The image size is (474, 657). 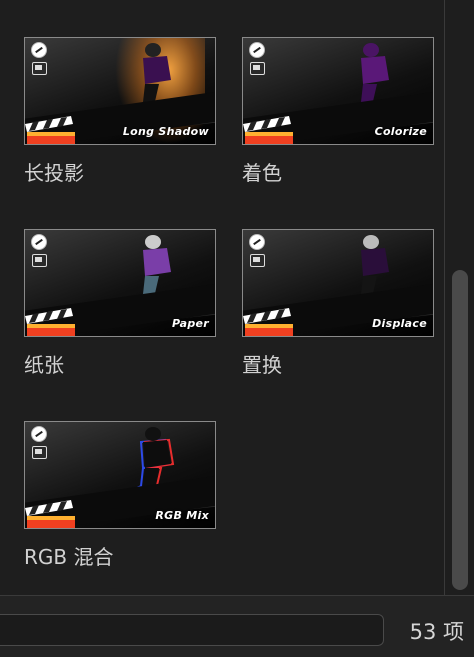 What do you see at coordinates (436, 632) in the screenshot?
I see `item-count-label: 53 项` at bounding box center [436, 632].